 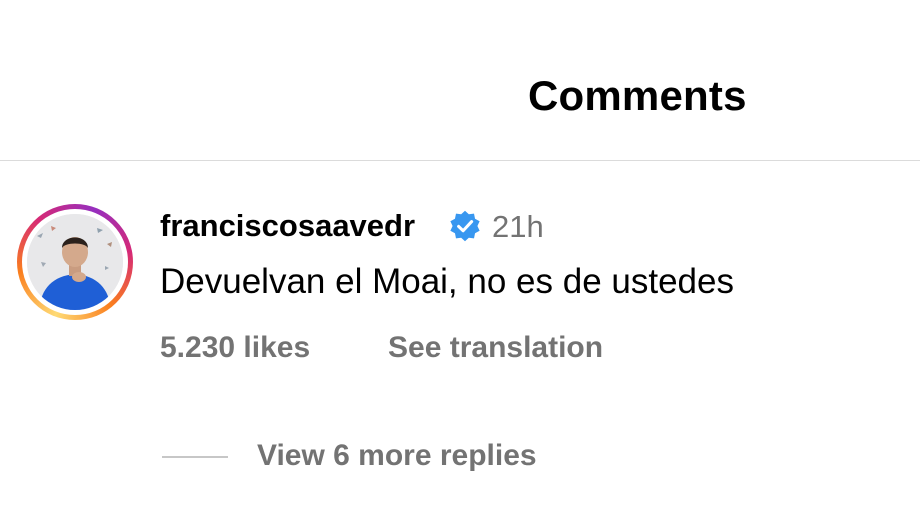 What do you see at coordinates (447, 281) in the screenshot?
I see `comment-text: Devuelvan el Moai, no es de ustedes` at bounding box center [447, 281].